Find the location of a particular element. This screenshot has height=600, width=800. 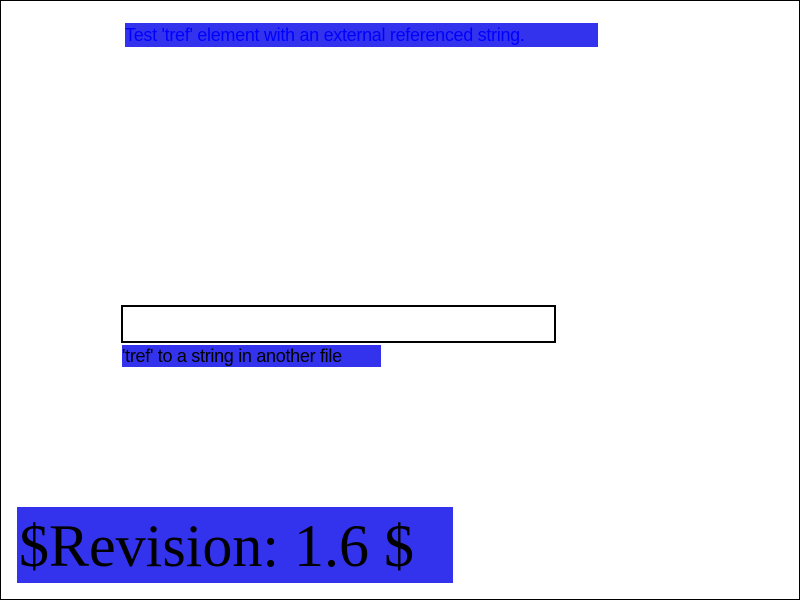

revision-label: $Revision: 1.6 $ is located at coordinates (235, 545).